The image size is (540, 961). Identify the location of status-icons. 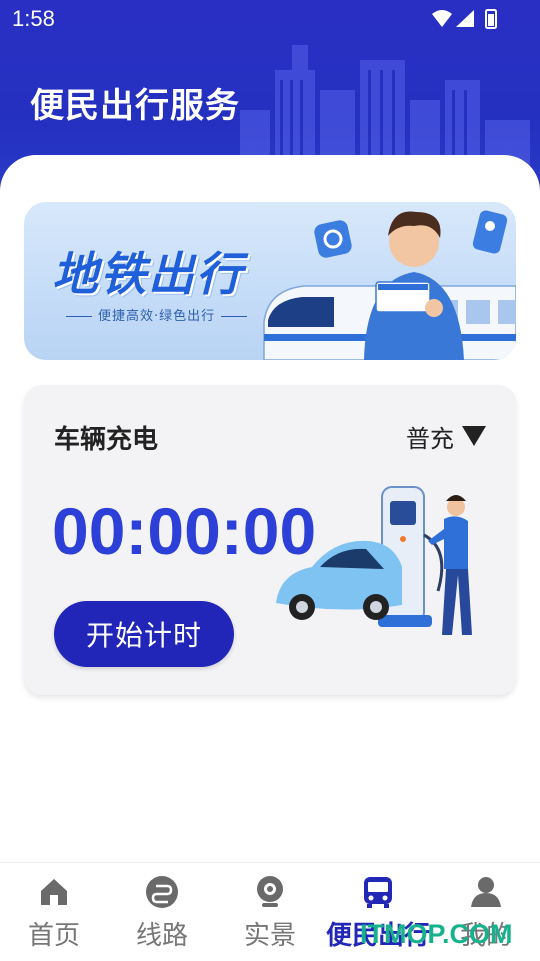
(464, 19).